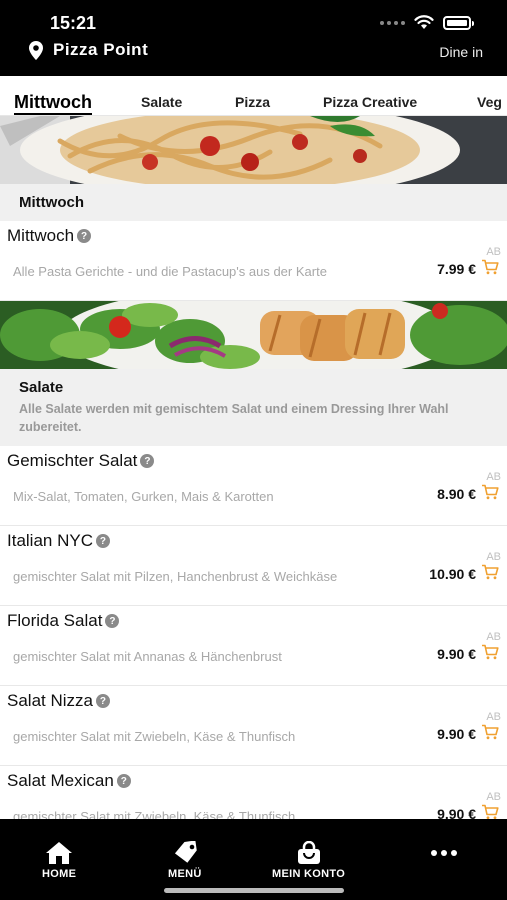  Describe the element at coordinates (185, 874) in the screenshot. I see `nav-label: MENÜ` at that location.